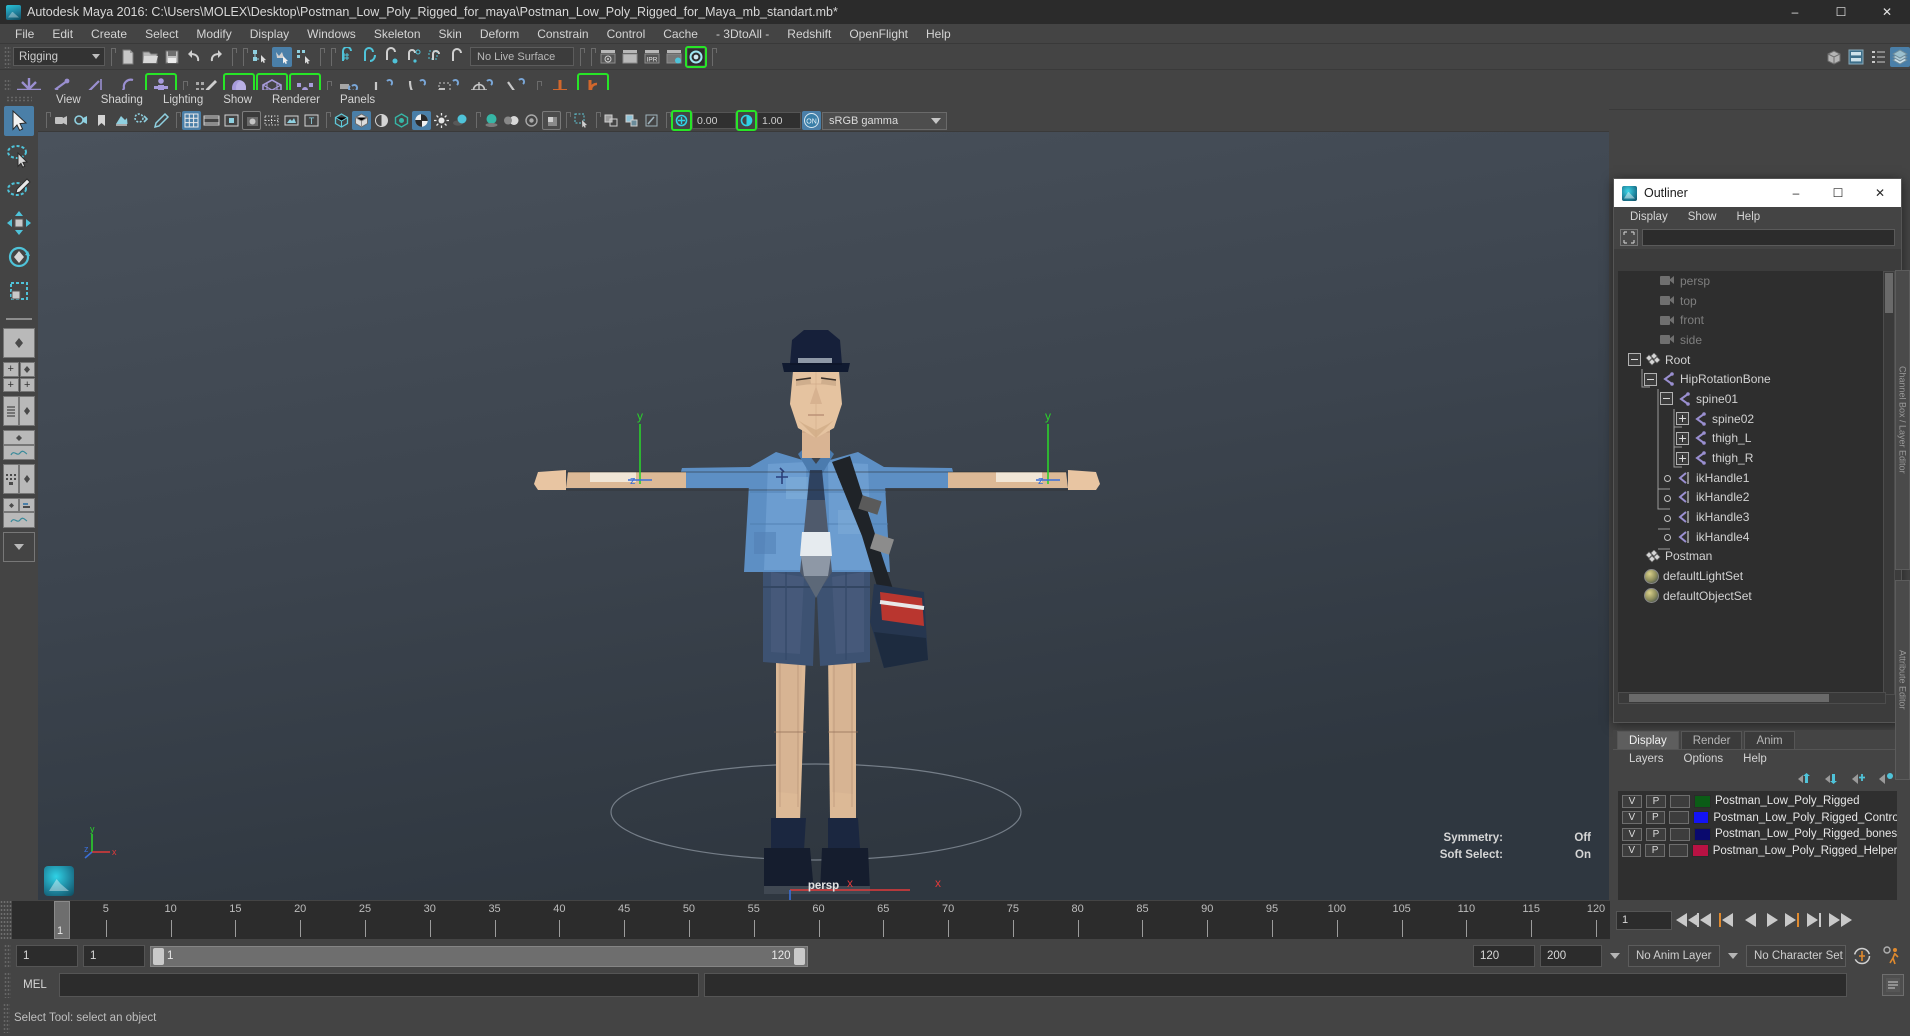  I want to click on outliner-vertical-scrollbar, so click(1889, 483).